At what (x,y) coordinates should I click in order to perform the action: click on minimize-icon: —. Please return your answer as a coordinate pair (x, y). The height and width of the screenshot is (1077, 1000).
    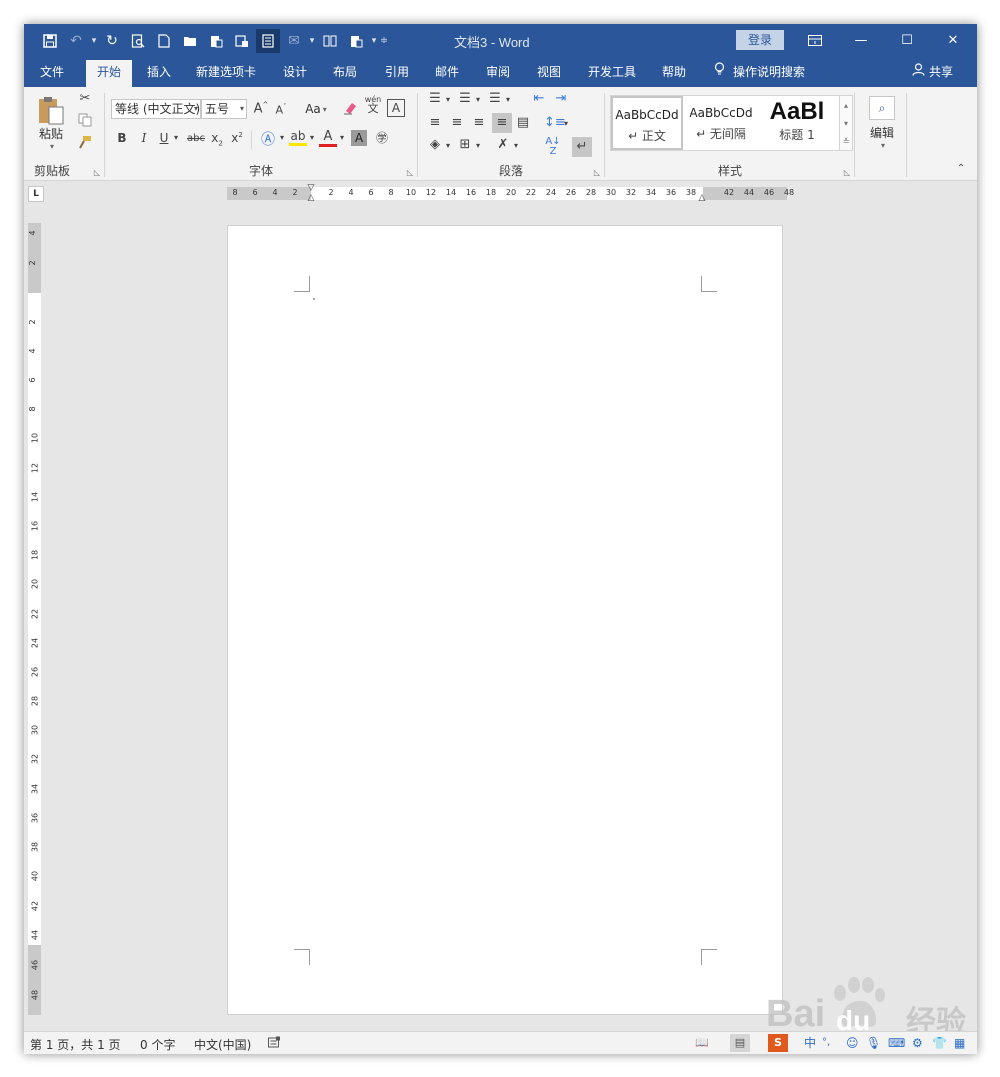
    Looking at the image, I should click on (861, 40).